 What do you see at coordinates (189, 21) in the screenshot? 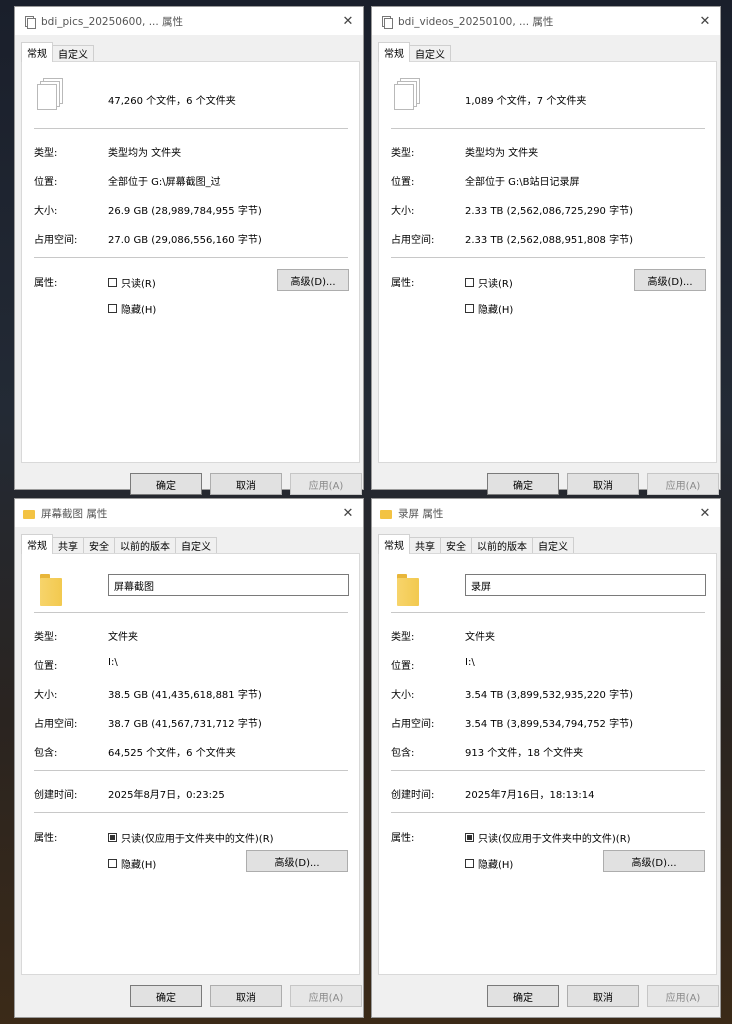
I see `title-bar: bdi_pics_20250600, ... 属性 ✕` at bounding box center [189, 21].